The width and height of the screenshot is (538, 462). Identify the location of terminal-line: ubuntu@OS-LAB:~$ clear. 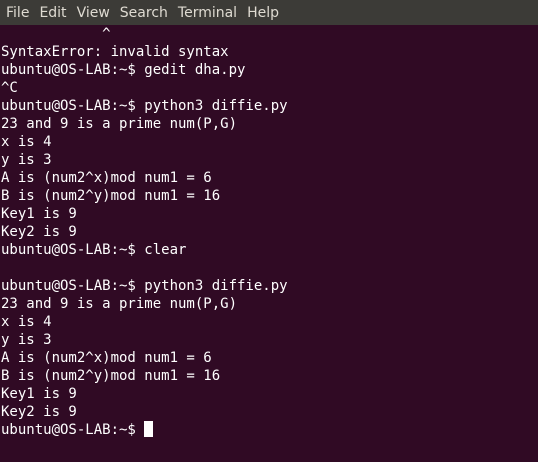
(94, 250).